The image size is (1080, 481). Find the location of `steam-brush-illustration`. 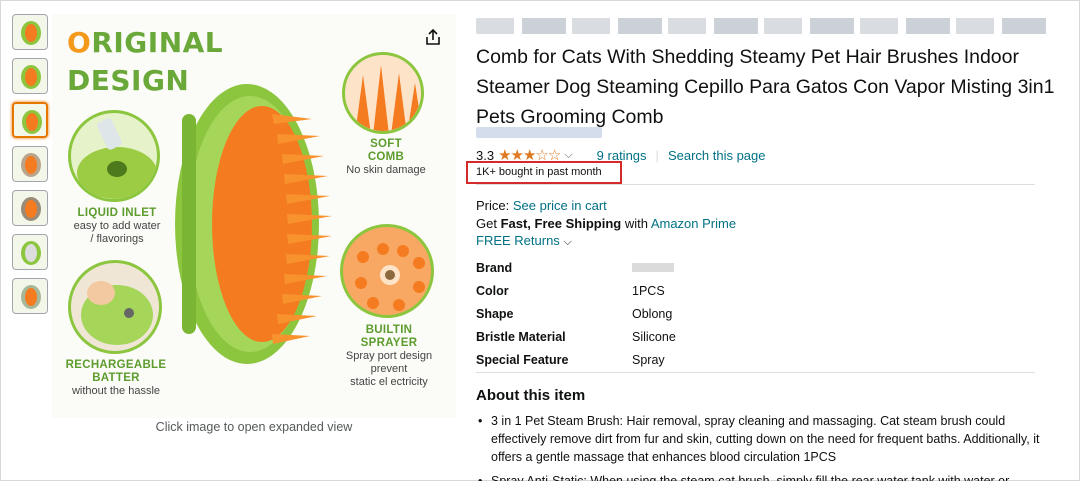

steam-brush-illustration is located at coordinates (253, 224).